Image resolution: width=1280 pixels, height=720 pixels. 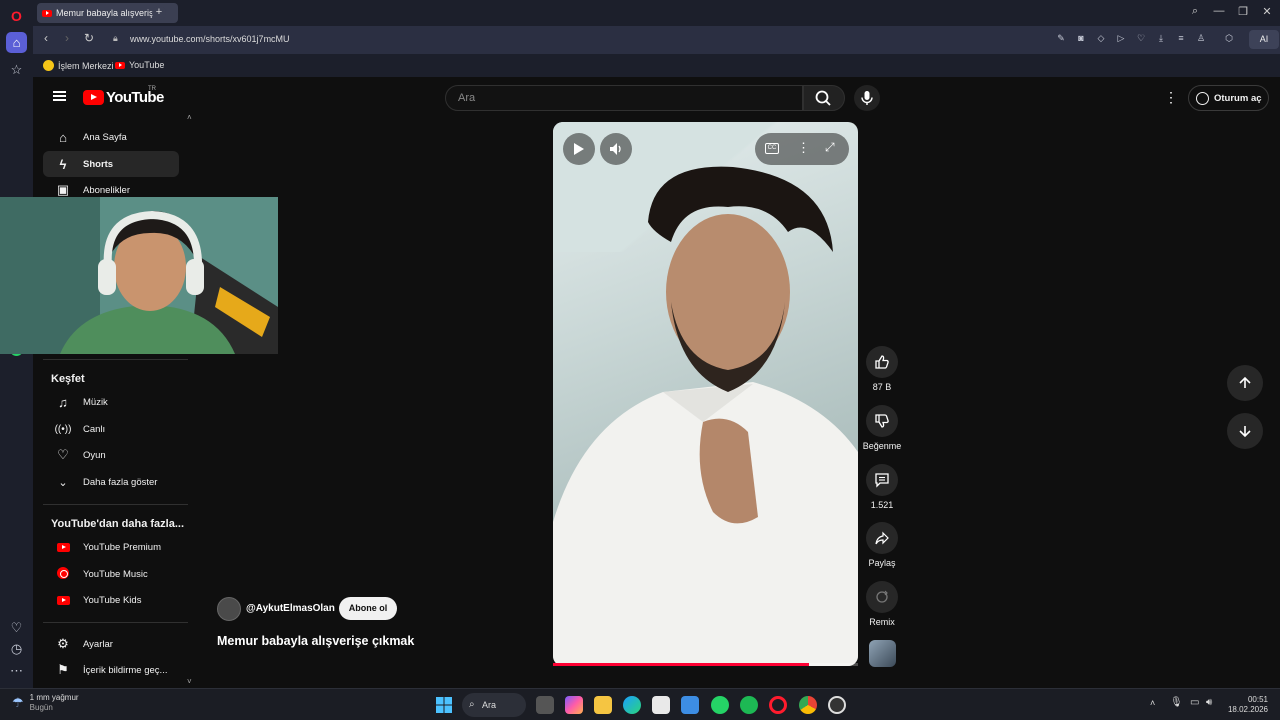 What do you see at coordinates (111, 574) in the screenshot?
I see `sidebar-item-youtube-music: YouTube Music` at bounding box center [111, 574].